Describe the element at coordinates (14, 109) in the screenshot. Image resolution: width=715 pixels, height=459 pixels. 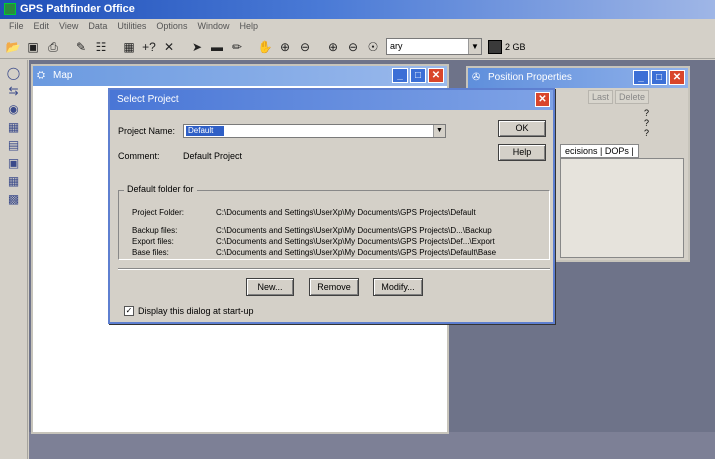
I see `gps-icon: ◉` at that location.